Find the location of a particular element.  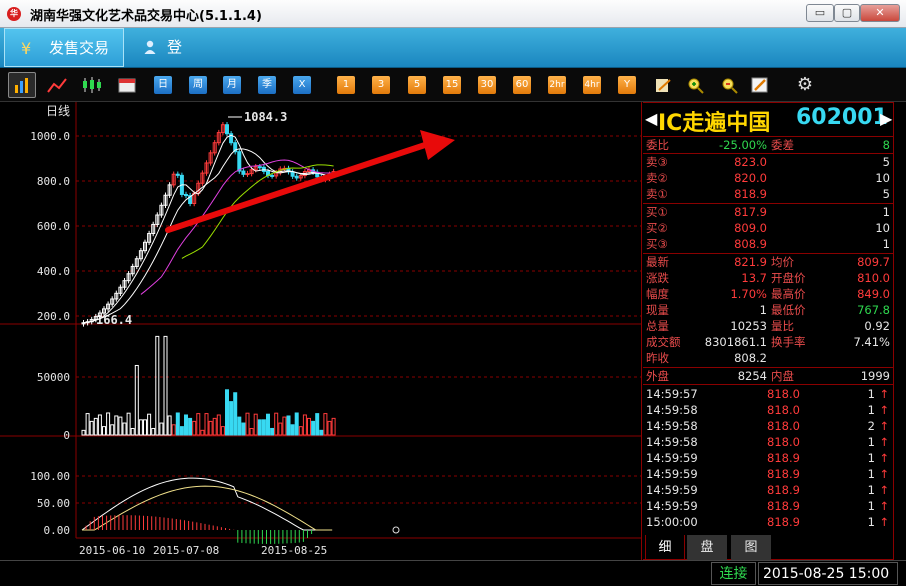

stat-value: 8301861.1 is located at coordinates (735, 342).